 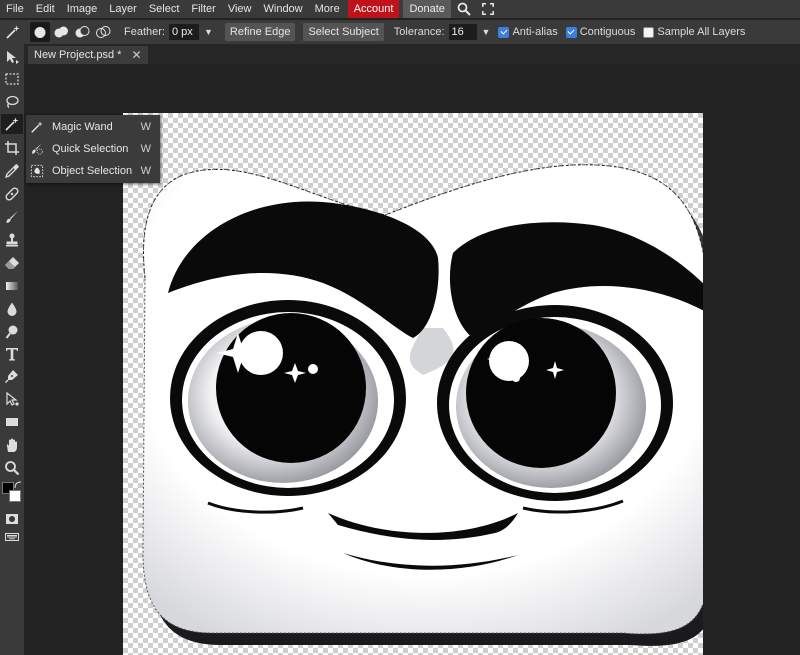 I want to click on tab-label: New Project.psd *, so click(x=78, y=55).